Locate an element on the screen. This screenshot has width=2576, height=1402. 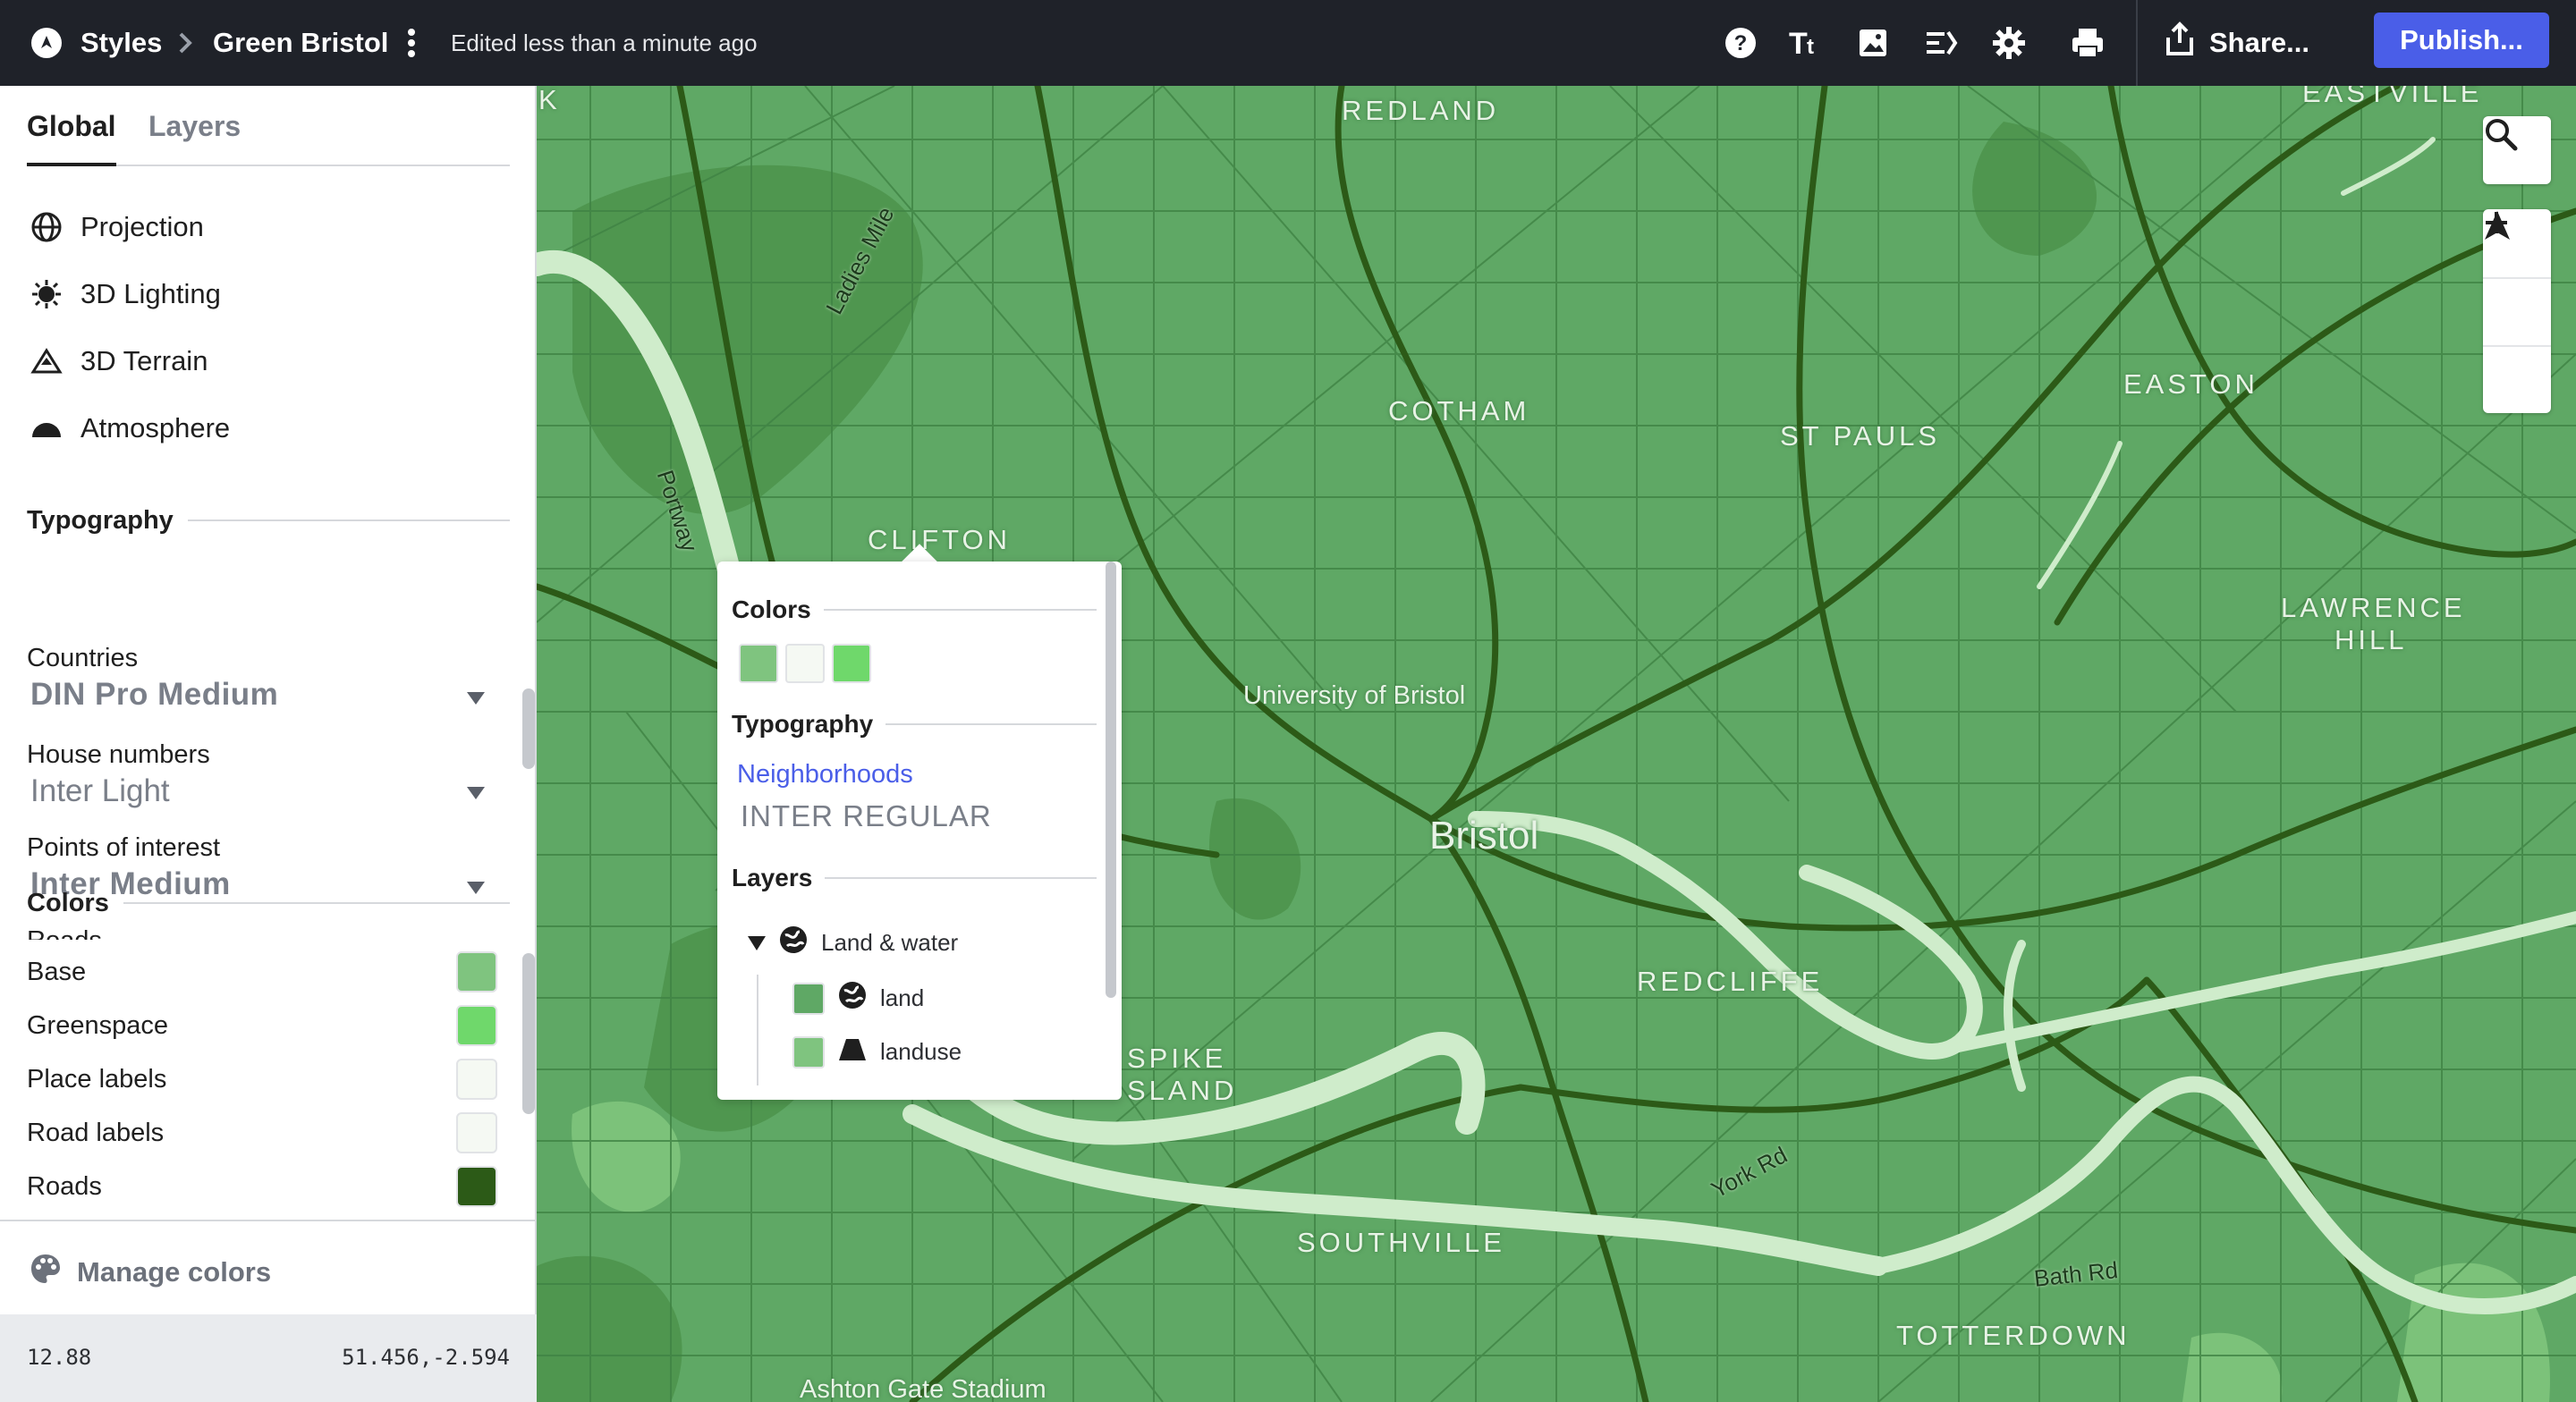
layer-group-land-water: Land & water is located at coordinates (853, 943).